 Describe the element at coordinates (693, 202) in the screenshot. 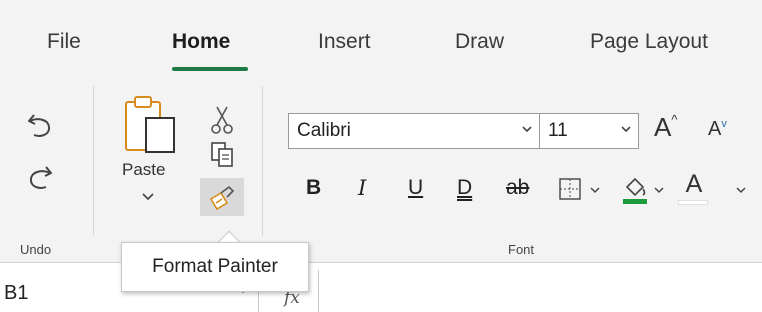

I see `font-color-swatch` at that location.